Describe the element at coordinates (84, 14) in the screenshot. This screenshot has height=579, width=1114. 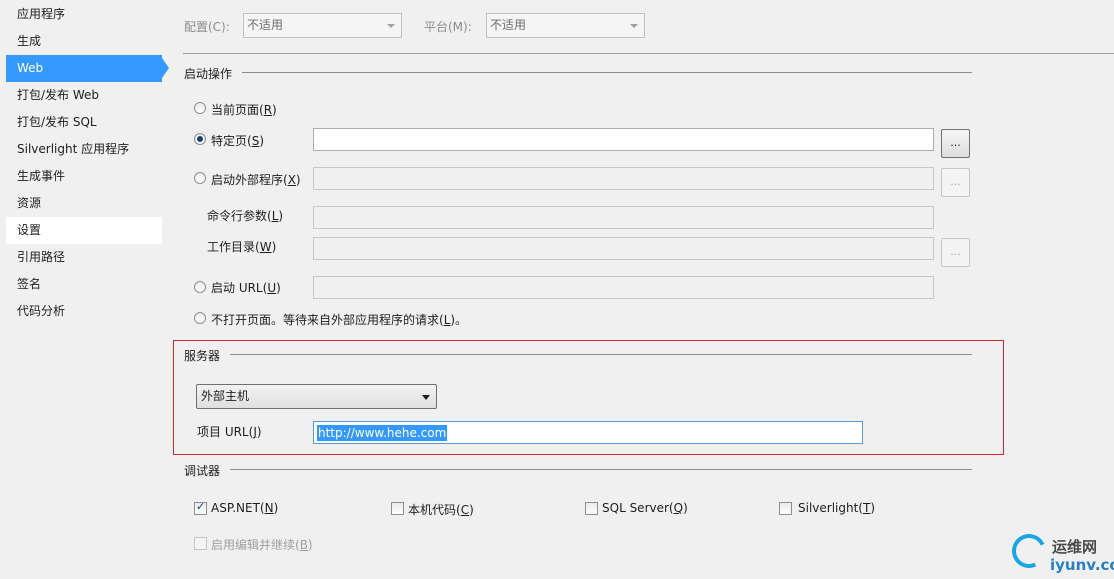
I see `sidebar-item-application: 应用程序` at that location.